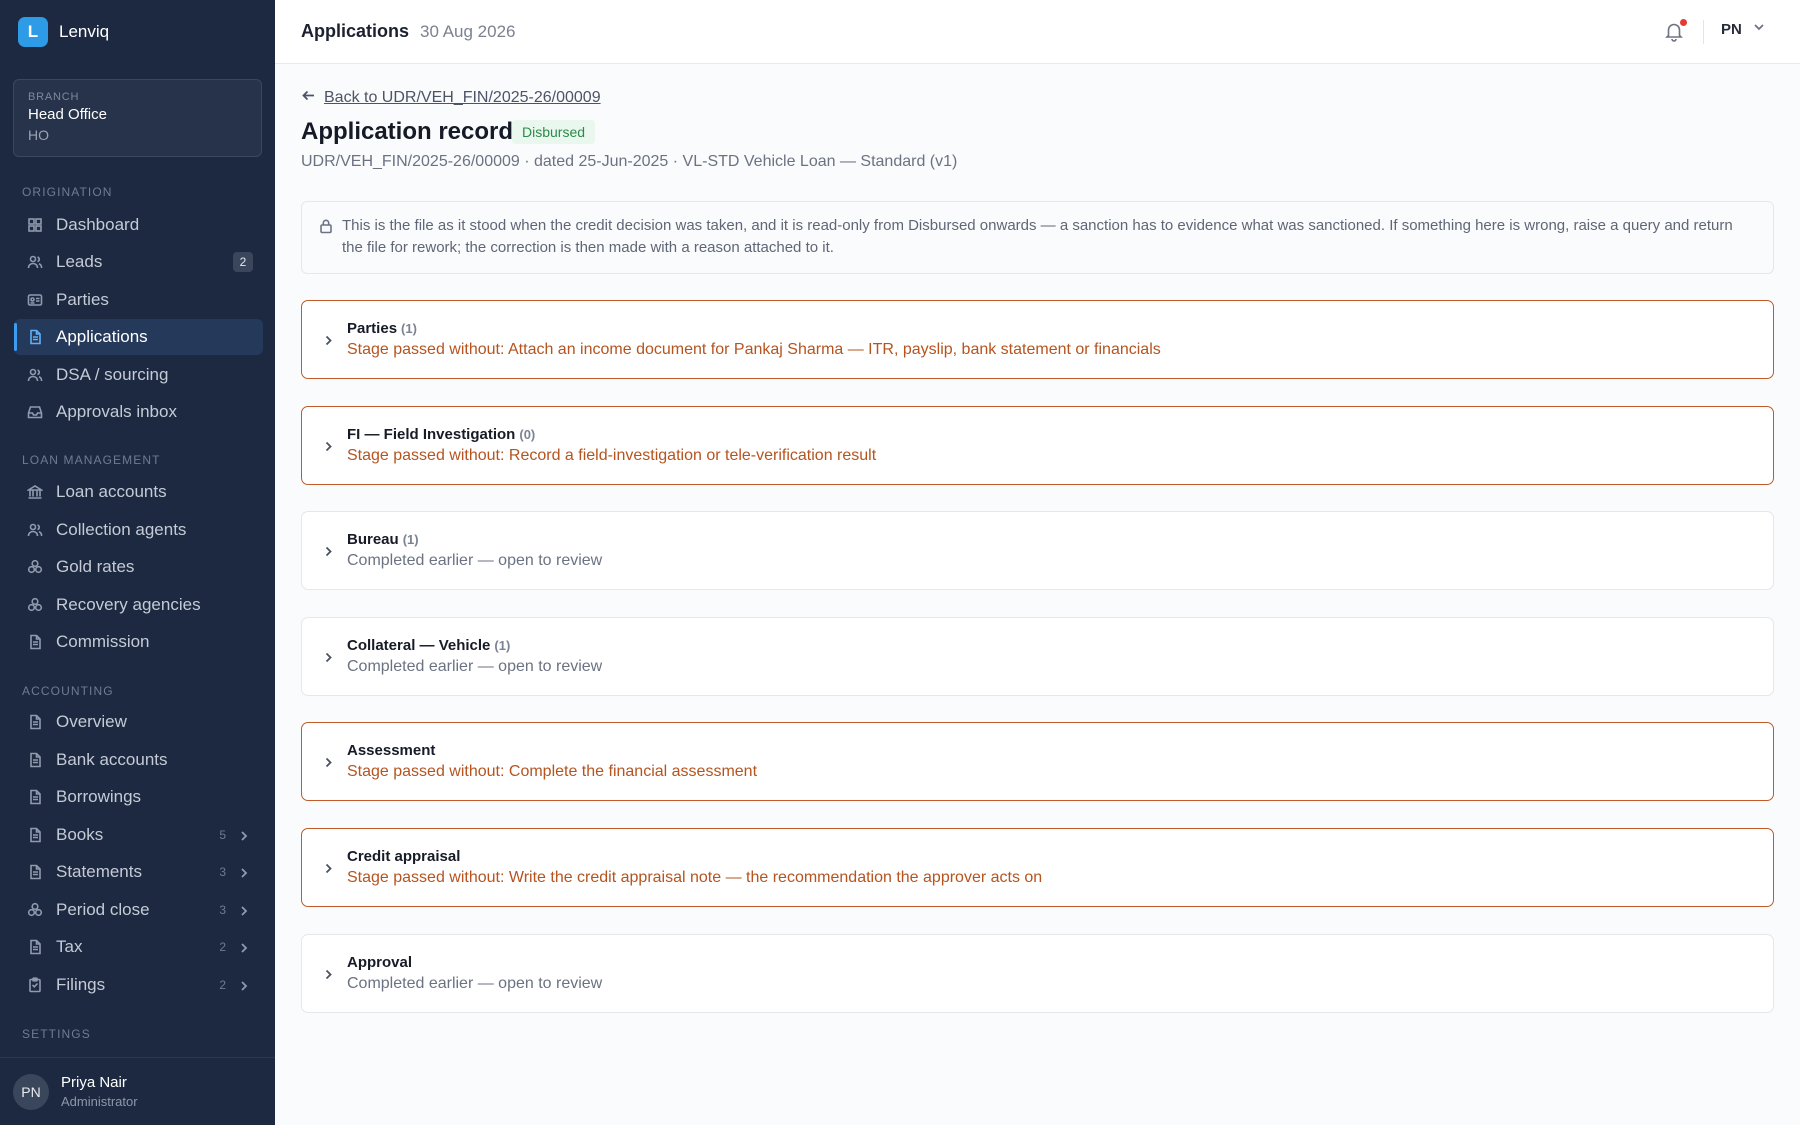 The height and width of the screenshot is (1125, 1800). I want to click on stage-count: (0), so click(527, 434).